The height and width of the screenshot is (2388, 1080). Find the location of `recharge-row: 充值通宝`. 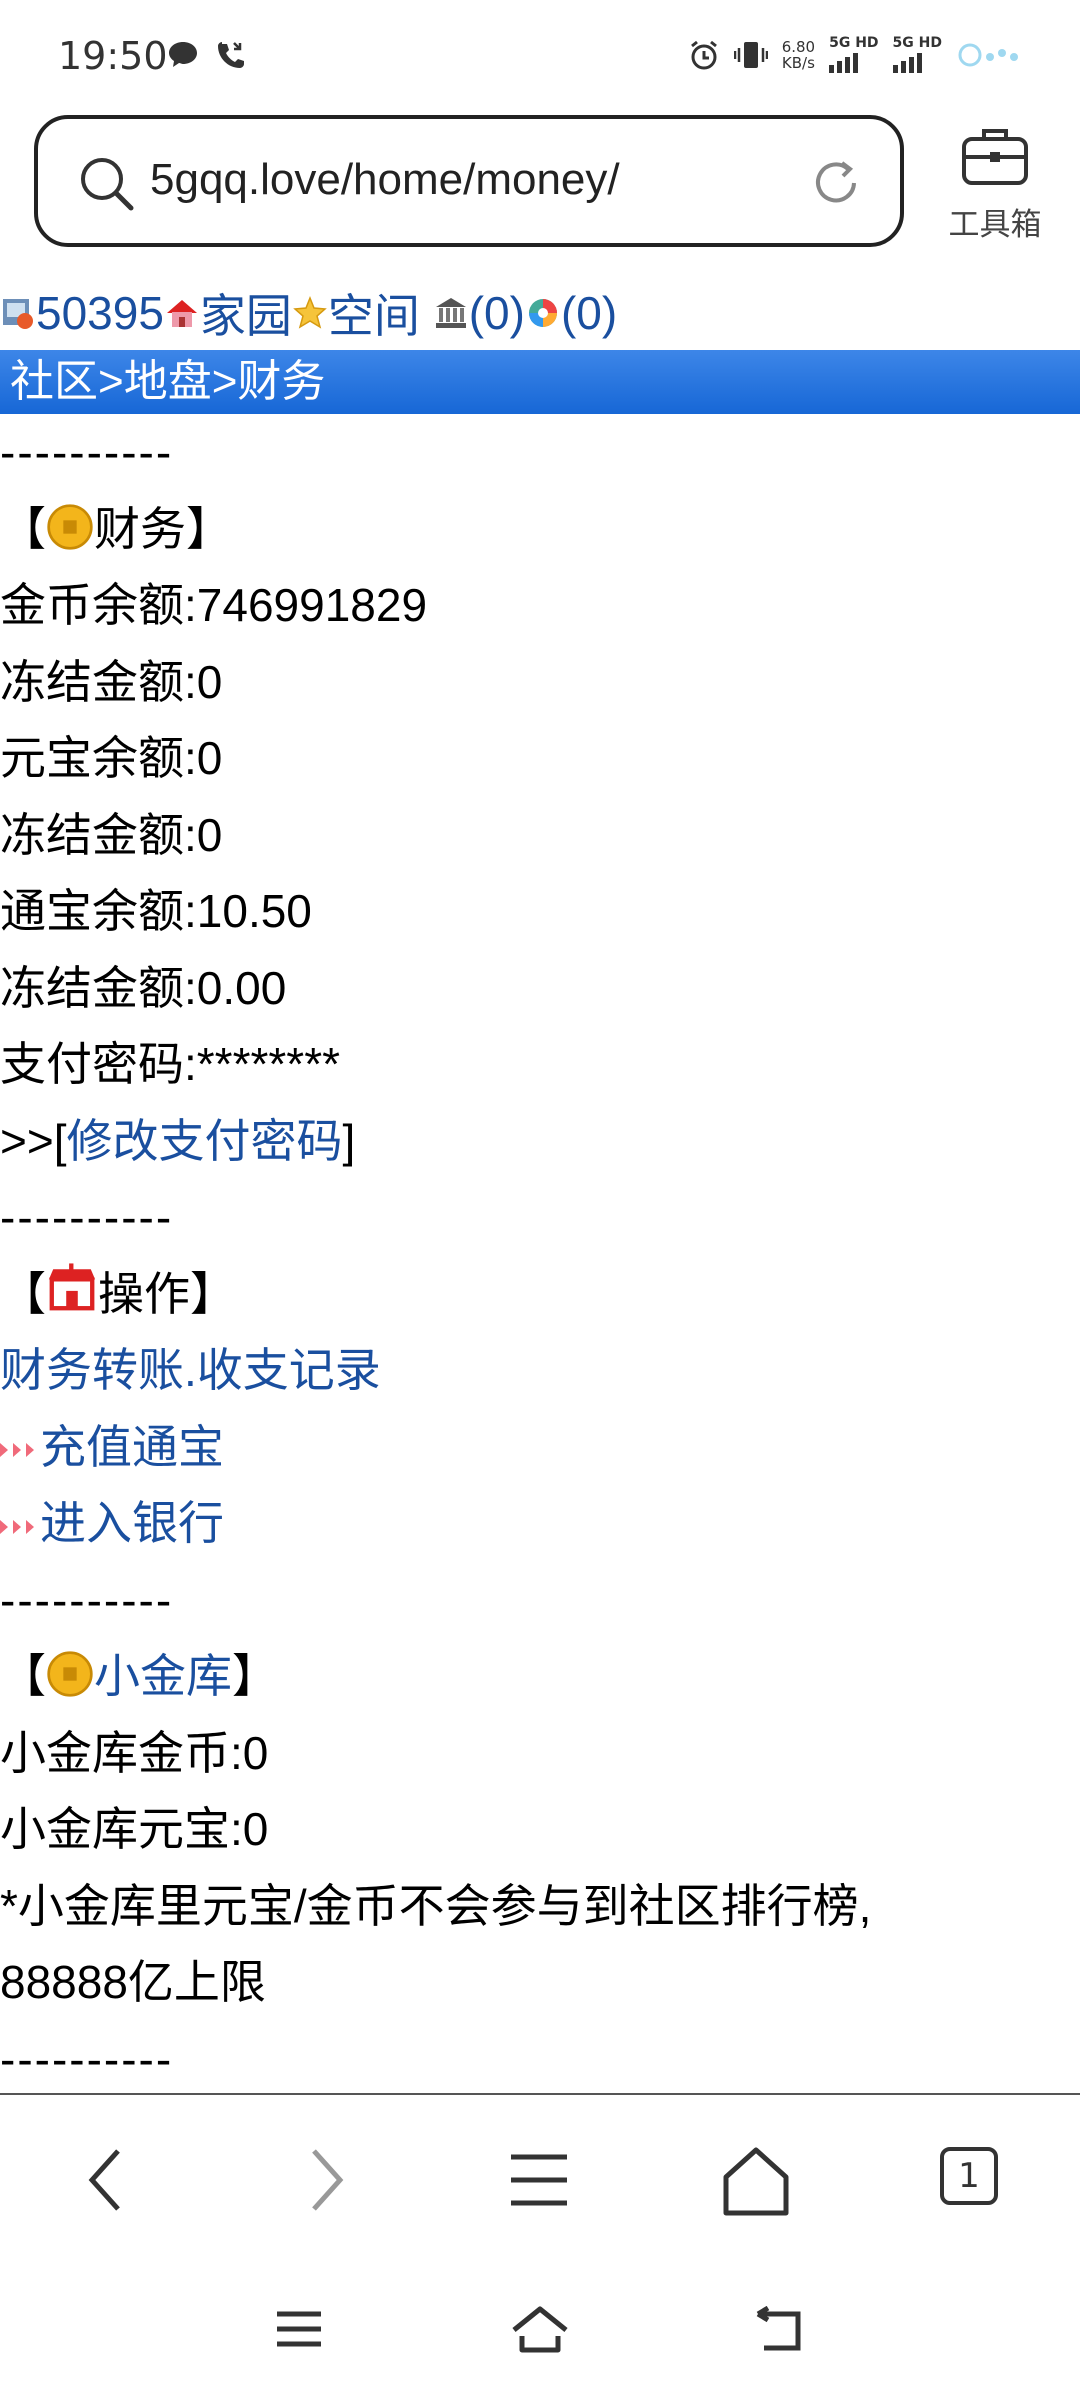

recharge-row: 充值通宝 is located at coordinates (540, 1447).